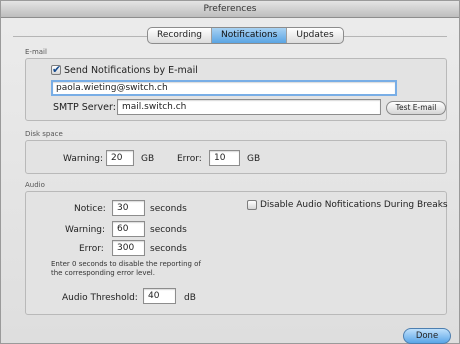  What do you see at coordinates (416, 108) in the screenshot?
I see `test-email-button: Test E-mail` at bounding box center [416, 108].